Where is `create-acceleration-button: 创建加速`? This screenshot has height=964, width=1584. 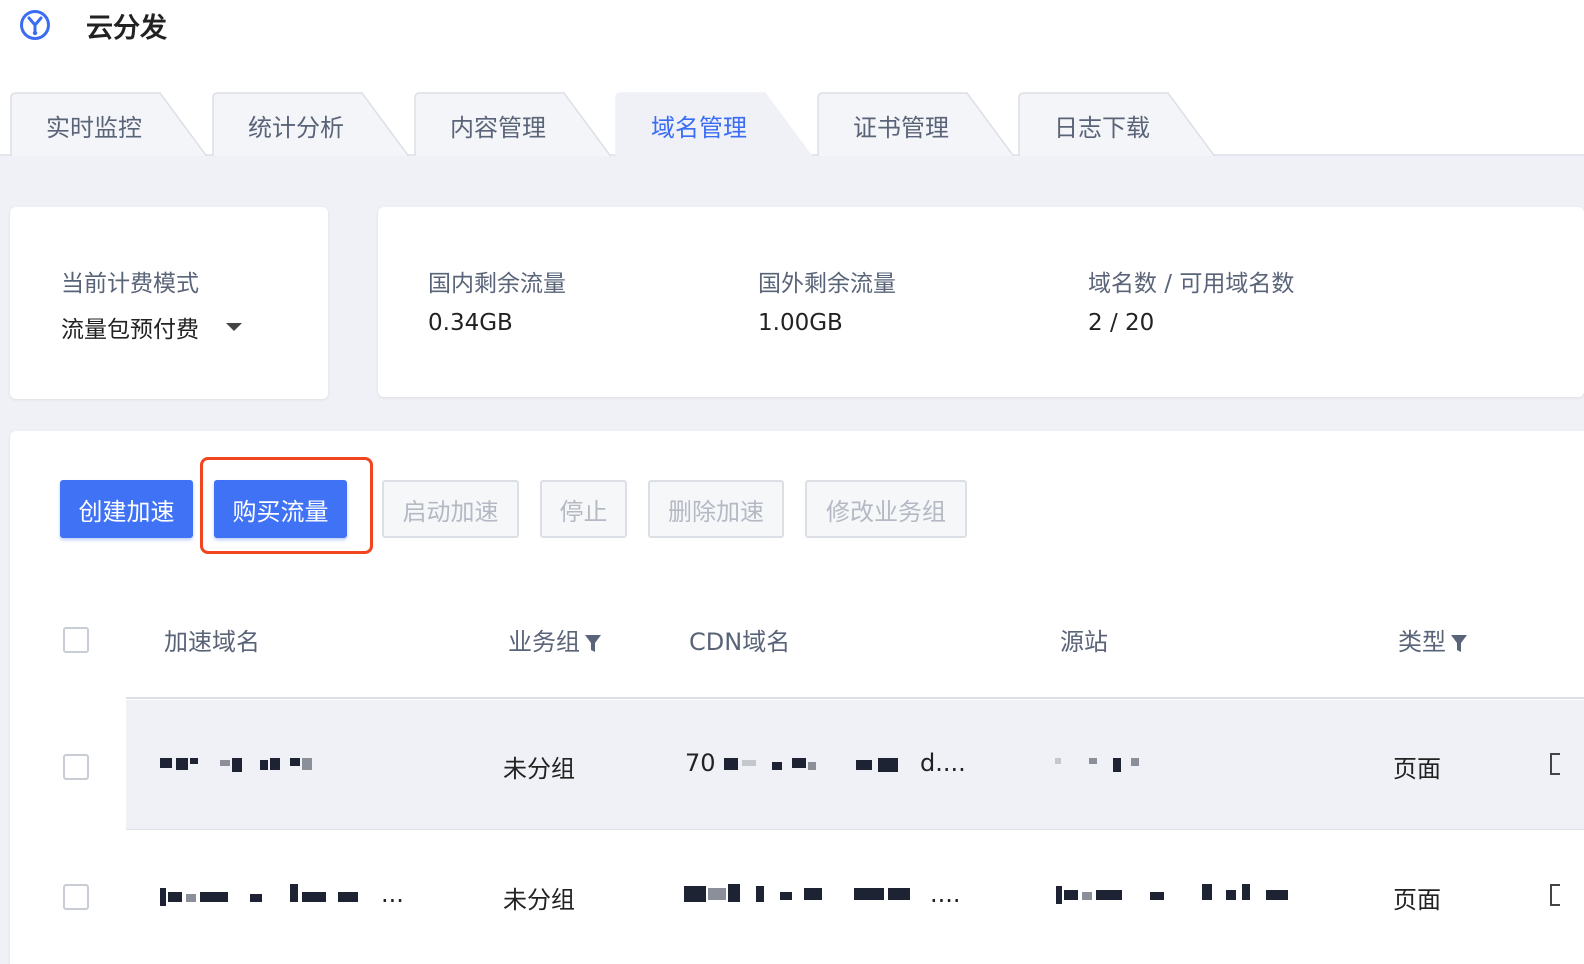 create-acceleration-button: 创建加速 is located at coordinates (126, 509).